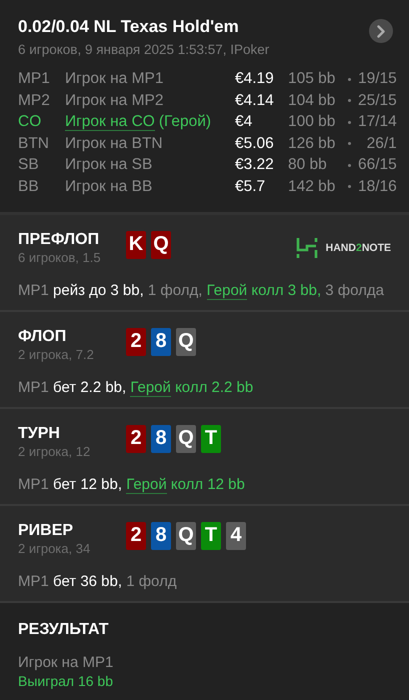 The height and width of the screenshot is (700, 409). What do you see at coordinates (308, 165) in the screenshot?
I see `player-bb: 80 bb` at bounding box center [308, 165].